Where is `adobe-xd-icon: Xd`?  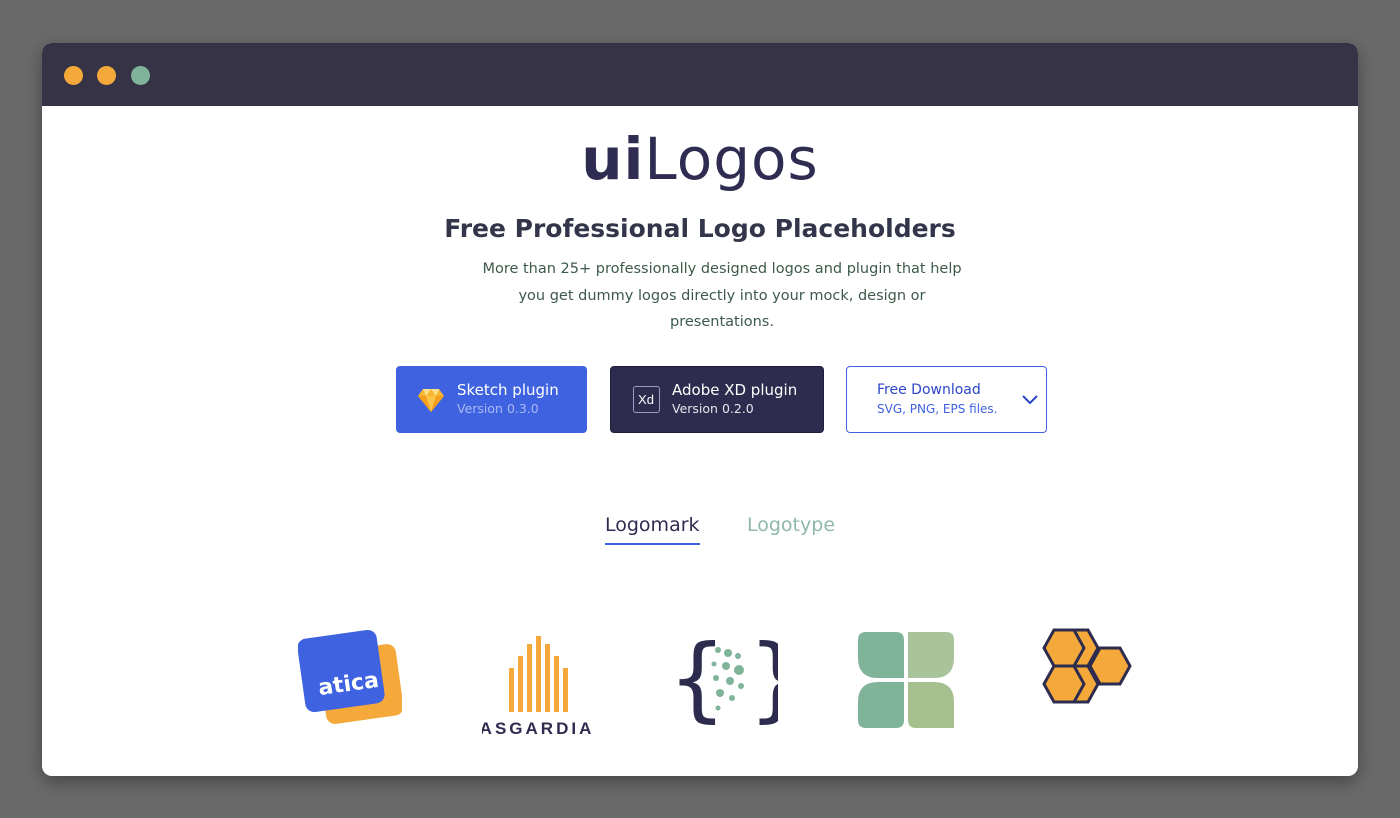 adobe-xd-icon: Xd is located at coordinates (646, 400).